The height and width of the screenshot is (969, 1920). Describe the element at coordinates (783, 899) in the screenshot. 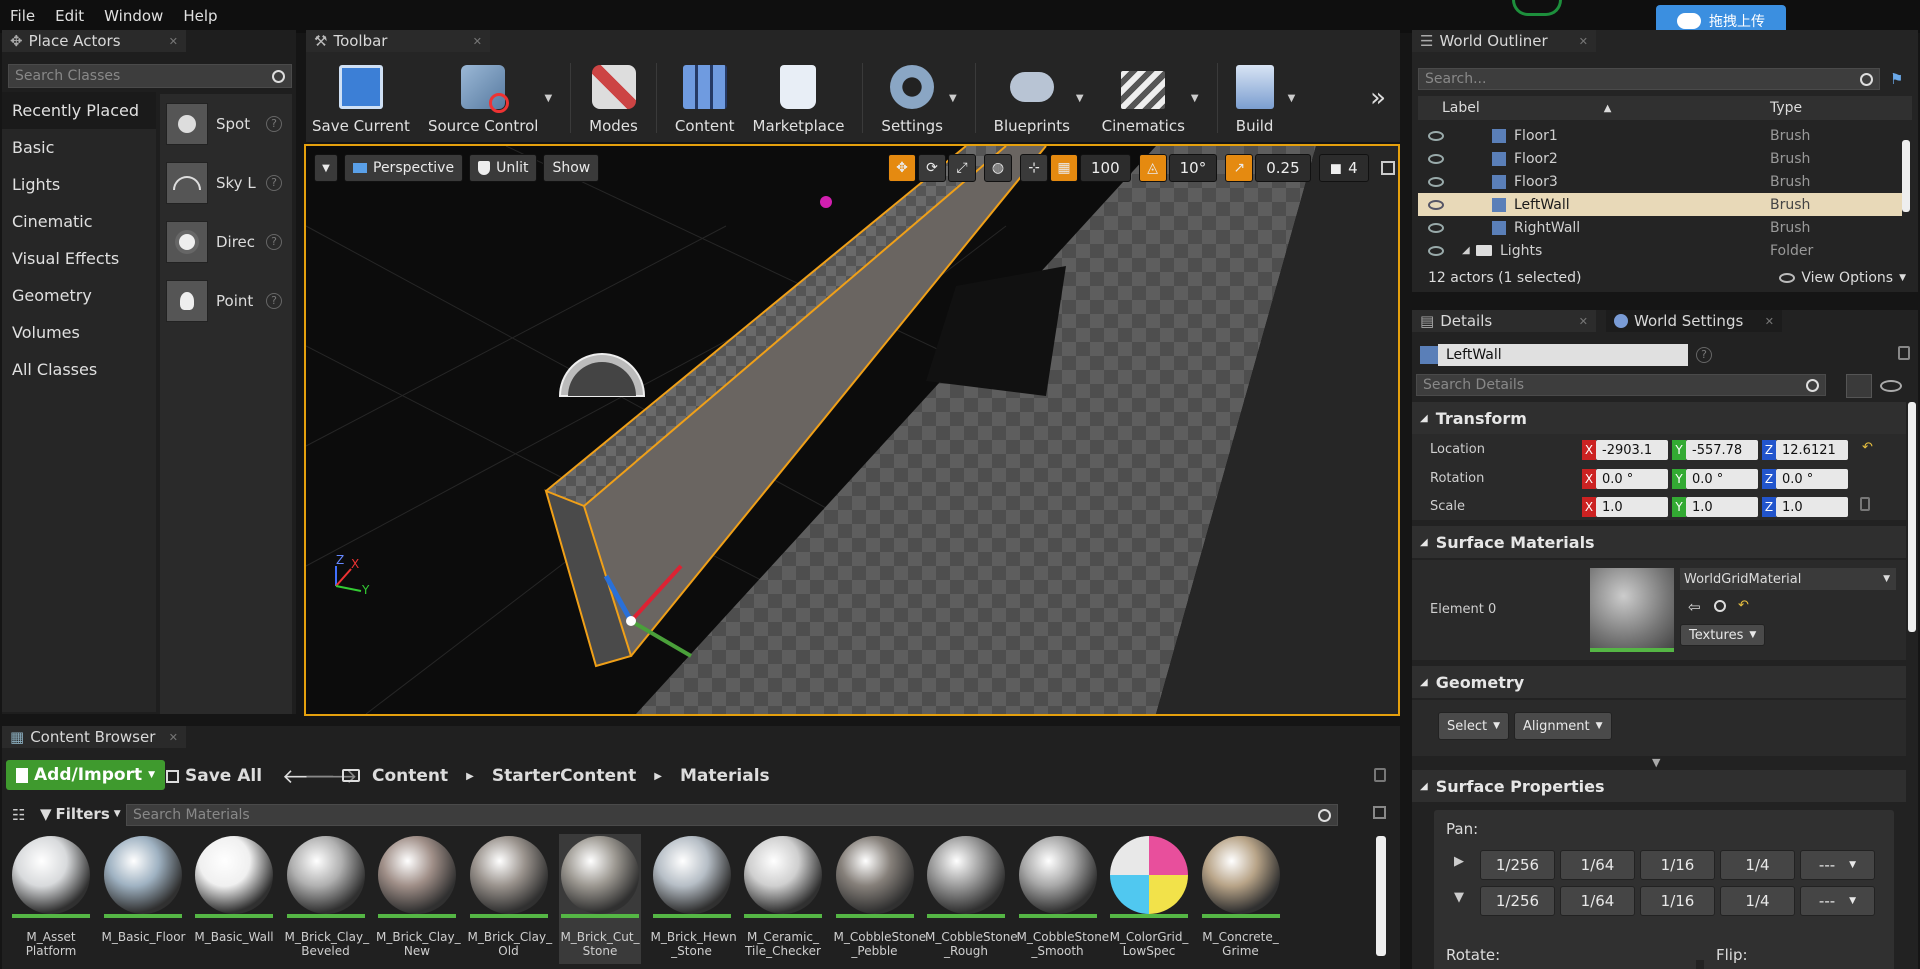

I see `material-tile: M_Ceramic_ Tile_Checker` at that location.